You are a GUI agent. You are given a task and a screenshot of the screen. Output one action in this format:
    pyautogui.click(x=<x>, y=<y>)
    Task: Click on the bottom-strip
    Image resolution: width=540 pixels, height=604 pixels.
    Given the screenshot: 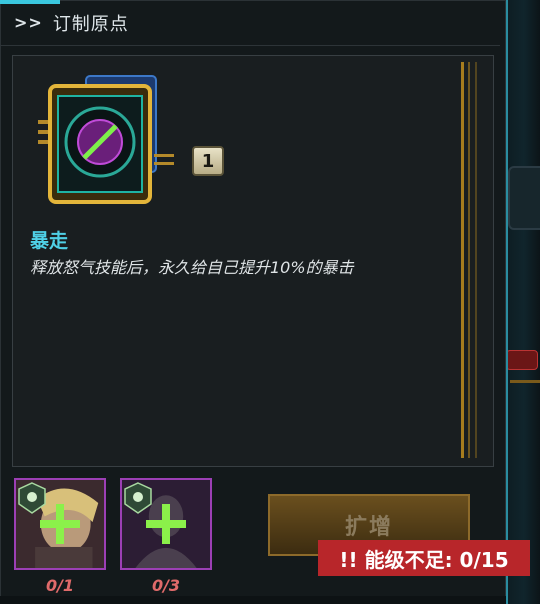 What is the action you would take?
    pyautogui.click(x=253, y=600)
    